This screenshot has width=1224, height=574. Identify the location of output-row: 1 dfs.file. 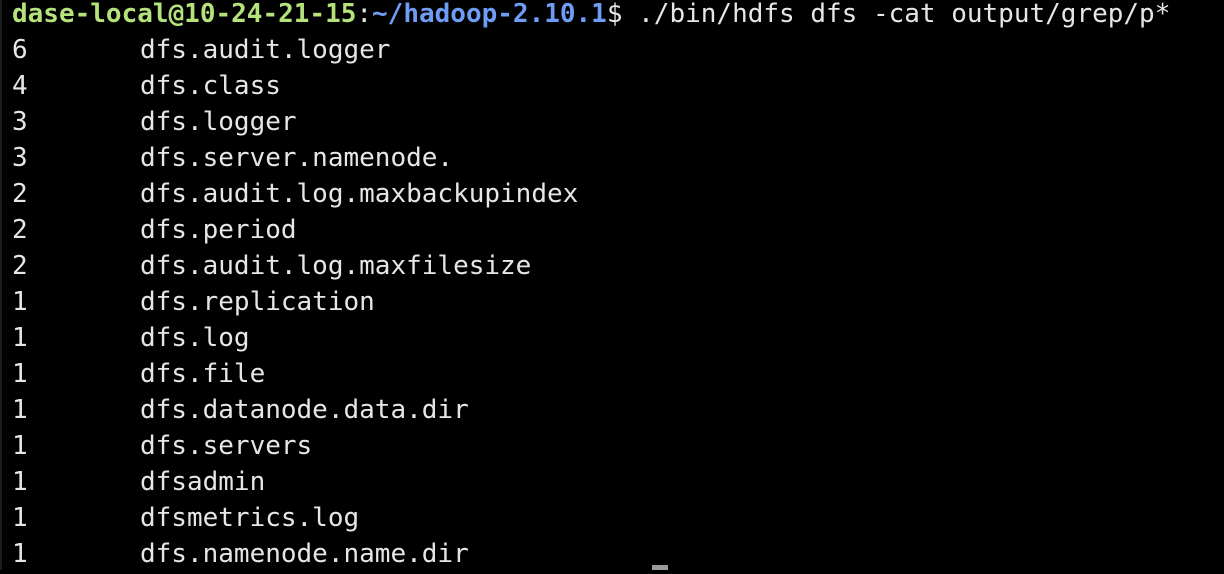
(618, 374).